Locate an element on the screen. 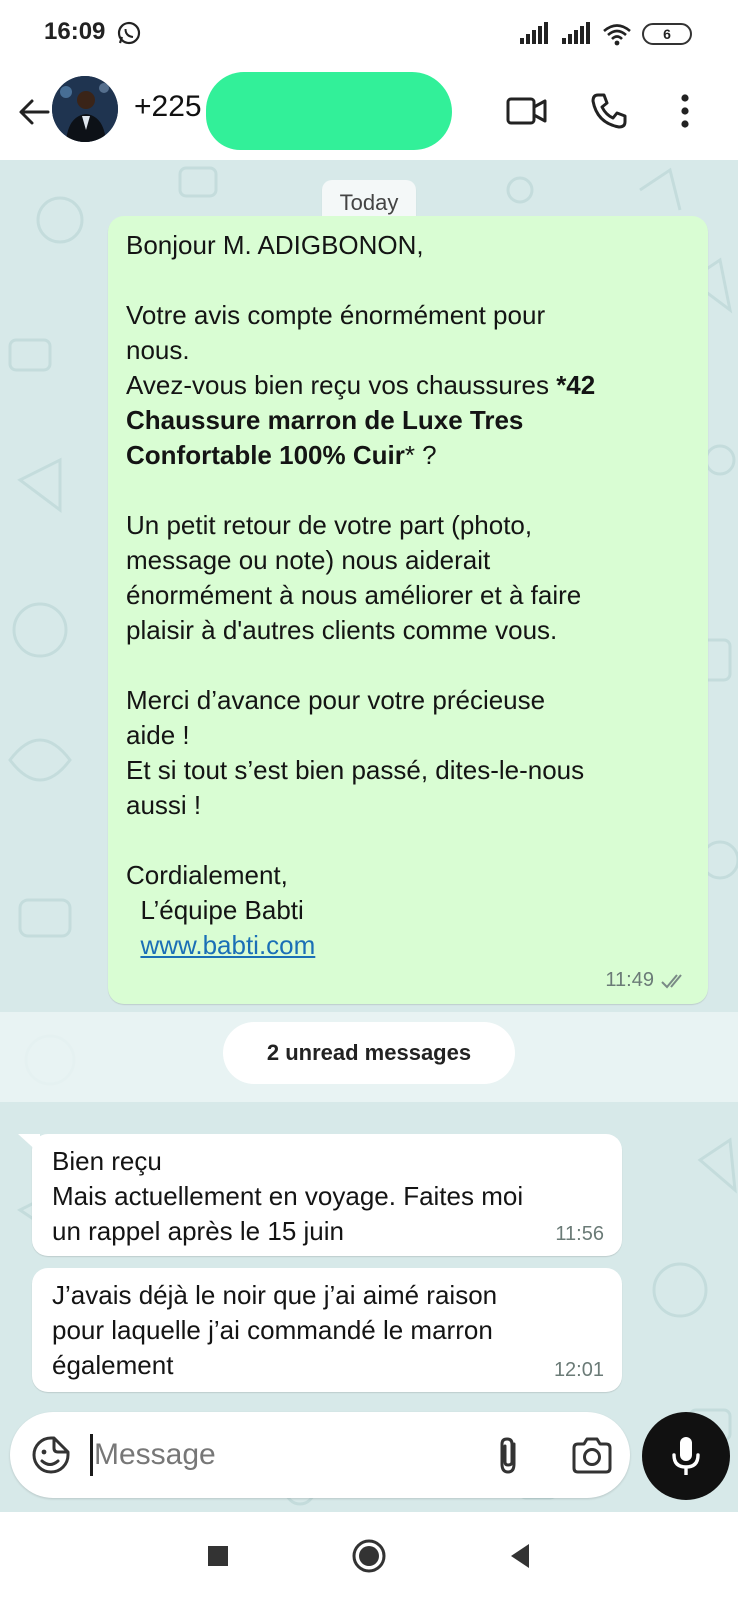 This screenshot has height=1600, width=738. msg-line: pour laquelle j’ai commandé le marron is located at coordinates (272, 1330).